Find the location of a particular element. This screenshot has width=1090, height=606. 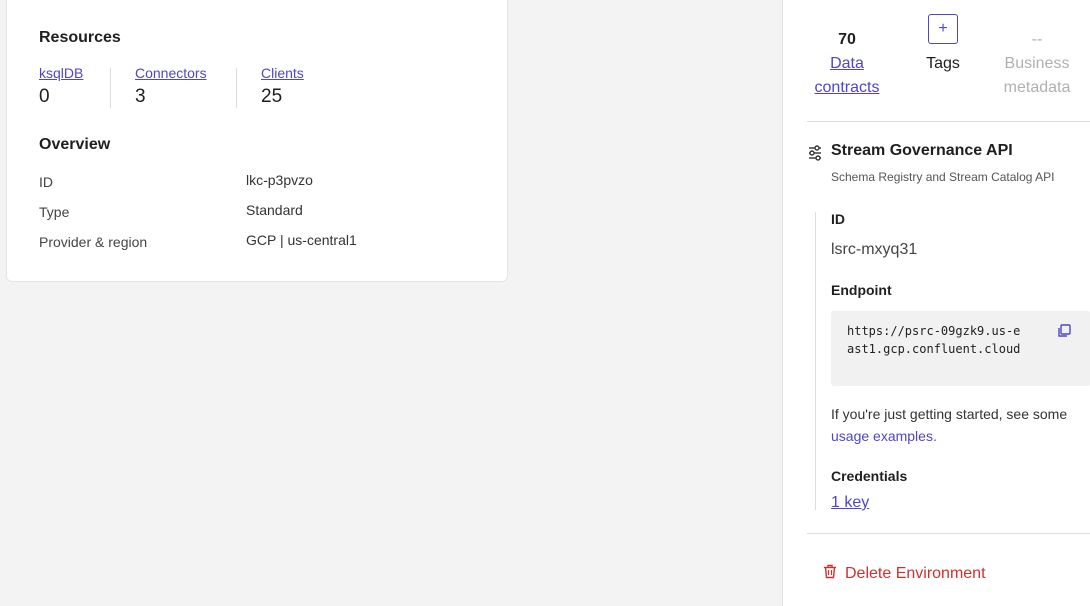

section-rule is located at coordinates (815, 361).